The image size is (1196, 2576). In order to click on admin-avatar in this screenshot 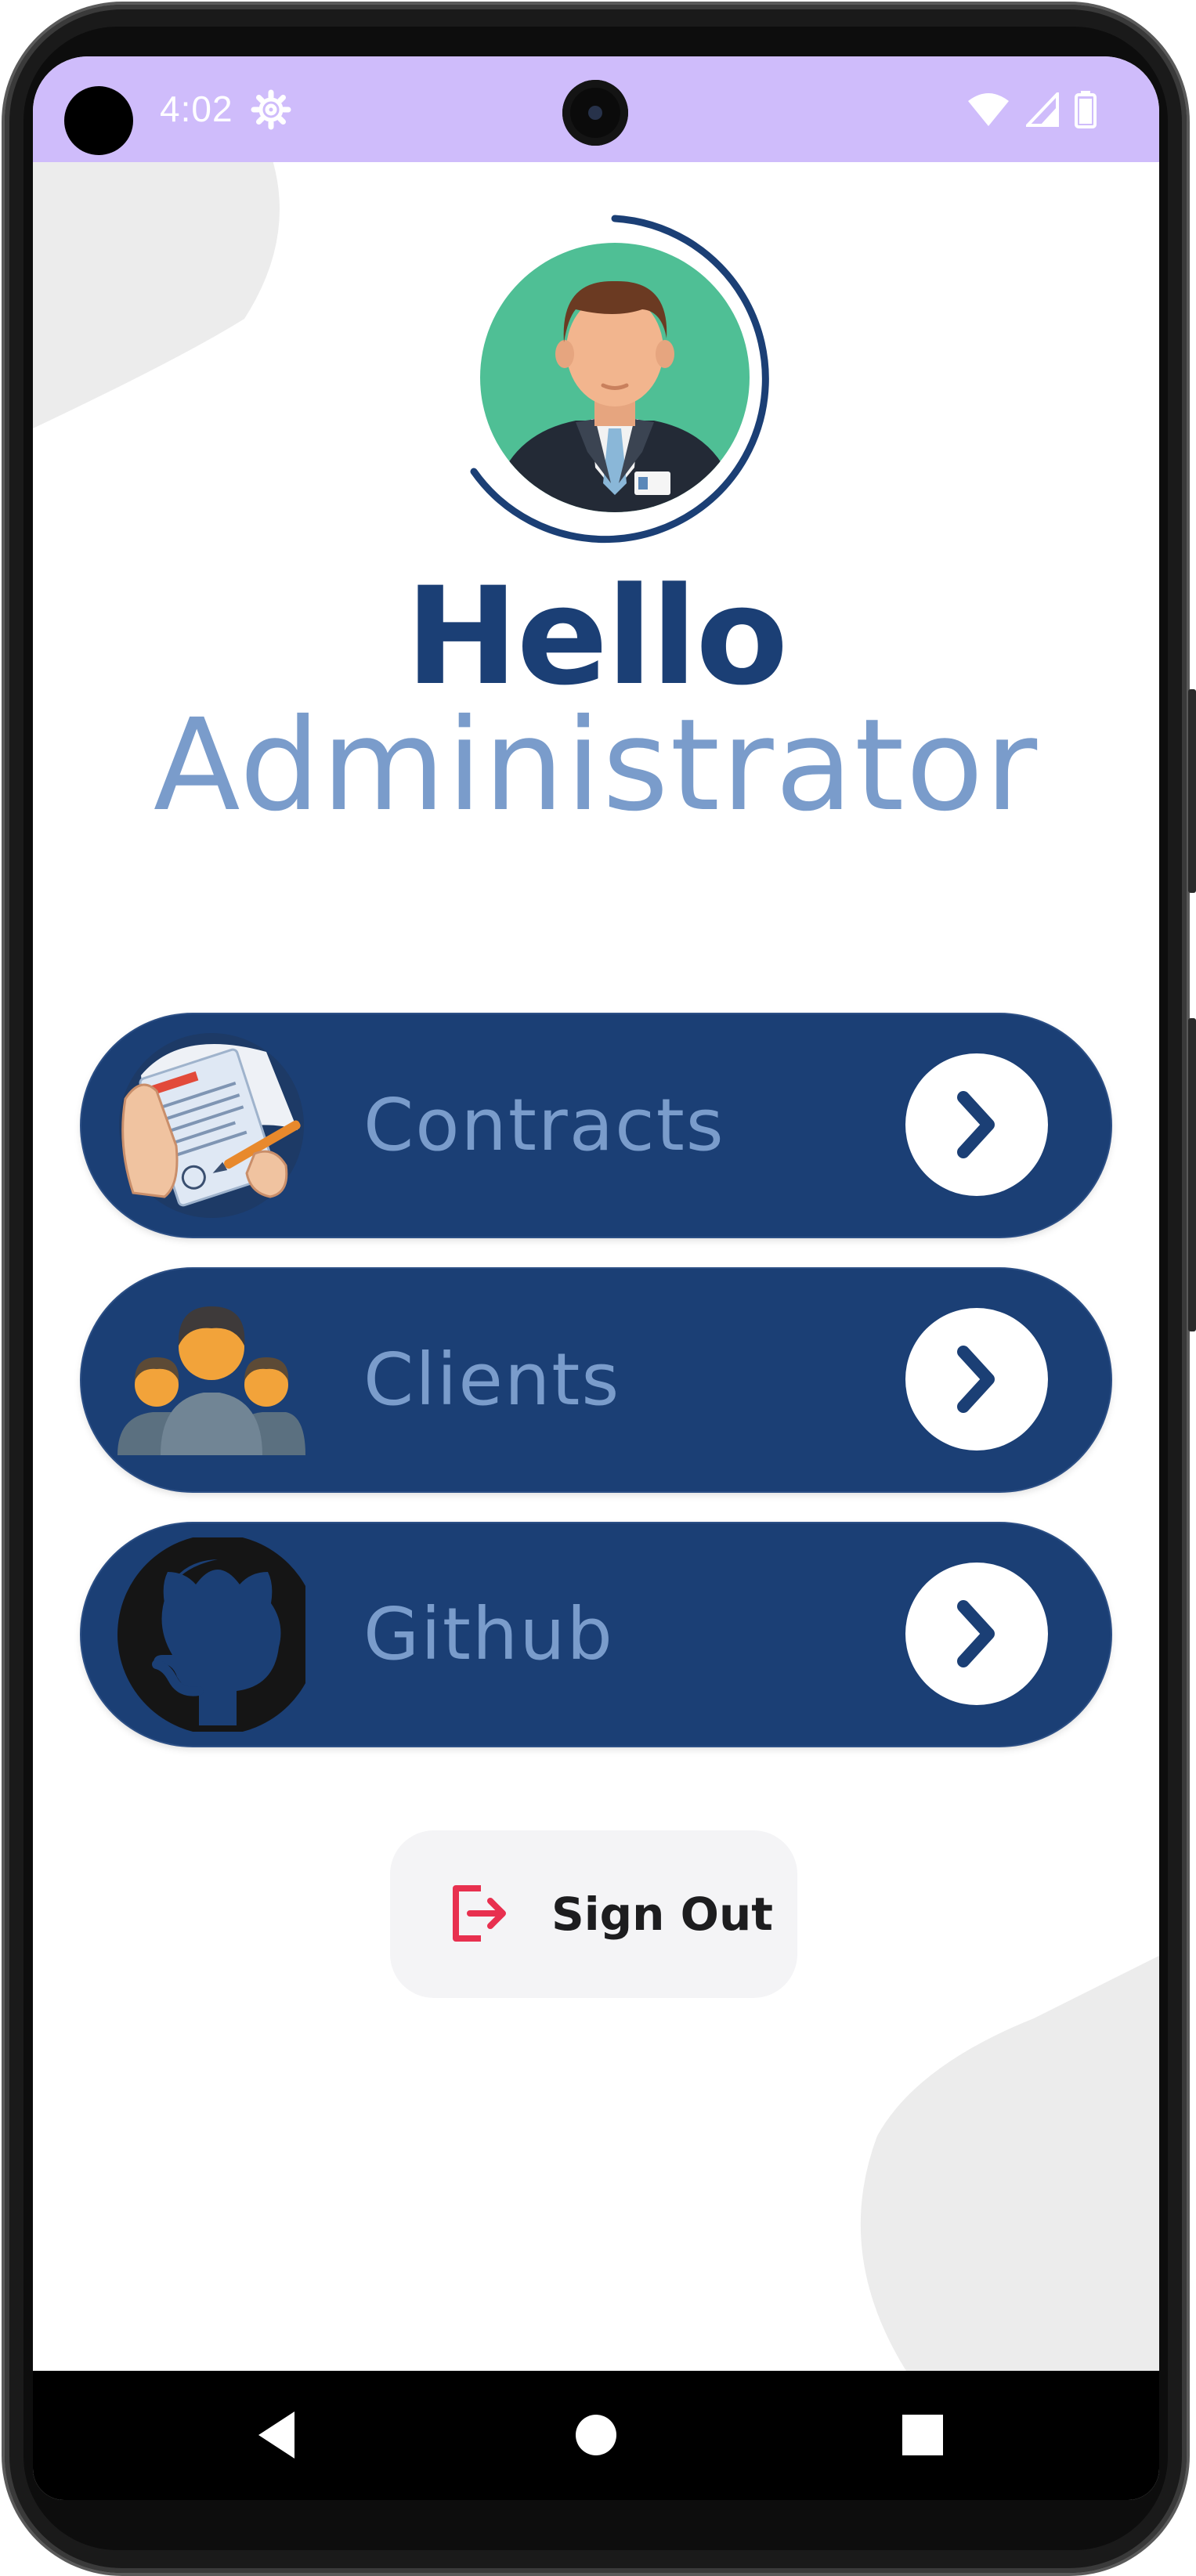, I will do `click(607, 381)`.